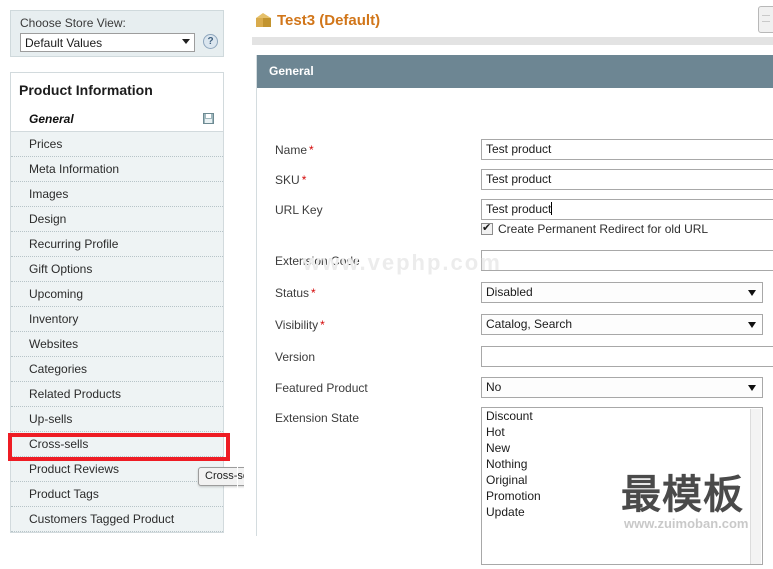 This screenshot has width=773, height=569. What do you see at coordinates (317, 418) in the screenshot?
I see `label-extension-state: Extension State` at bounding box center [317, 418].